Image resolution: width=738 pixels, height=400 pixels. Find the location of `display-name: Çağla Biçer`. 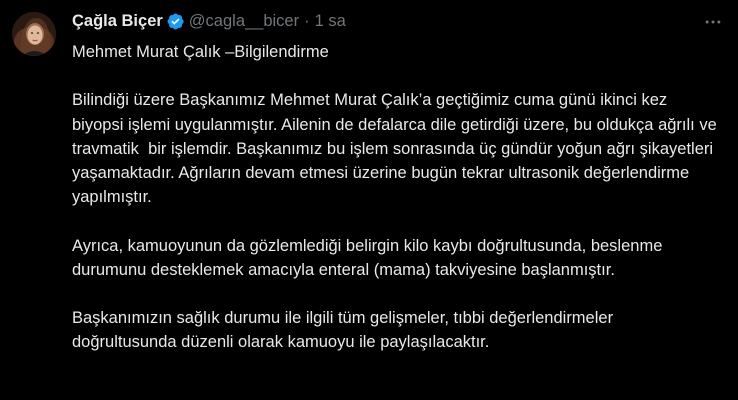

display-name: Çağla Biçer is located at coordinates (117, 21).